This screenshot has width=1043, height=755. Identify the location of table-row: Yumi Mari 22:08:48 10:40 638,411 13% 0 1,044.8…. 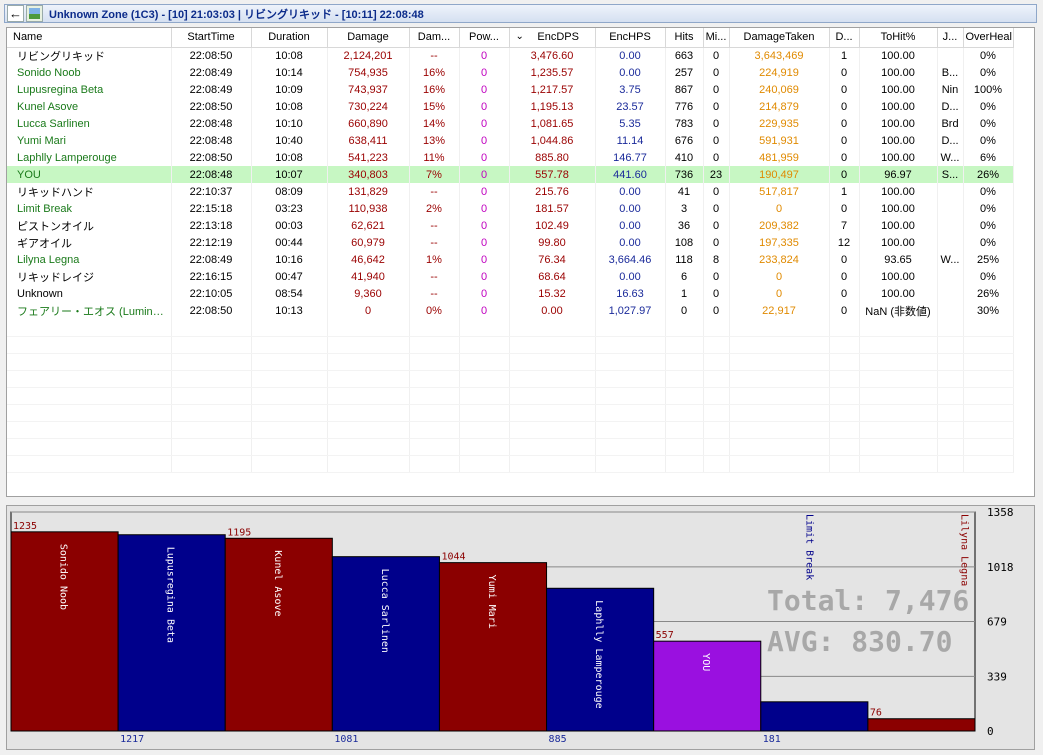
(510, 140).